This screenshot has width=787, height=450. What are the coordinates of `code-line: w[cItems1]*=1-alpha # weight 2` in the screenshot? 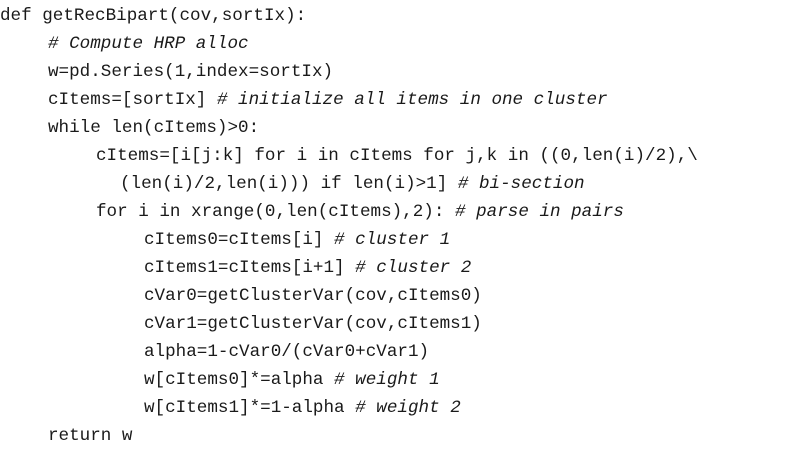 It's located at (302, 408).